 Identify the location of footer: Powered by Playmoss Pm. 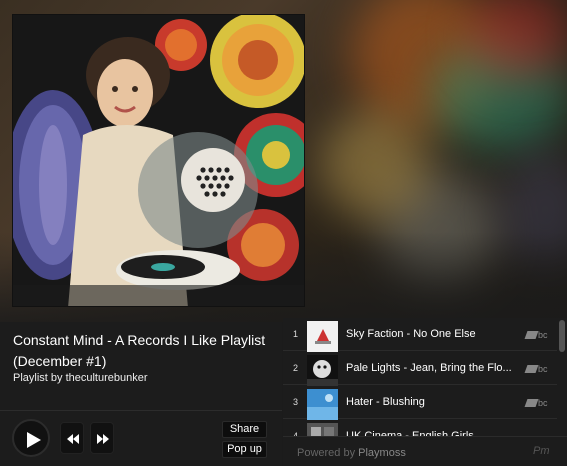
(425, 451).